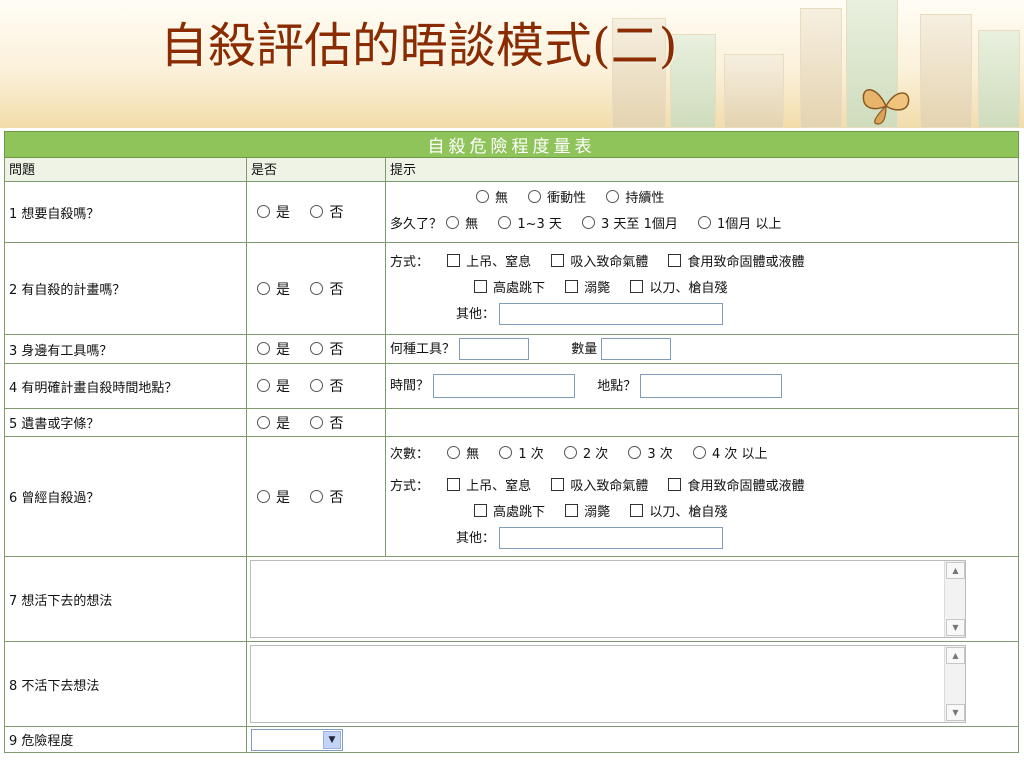  I want to click on count-1-radio: 1 次, so click(521, 455).